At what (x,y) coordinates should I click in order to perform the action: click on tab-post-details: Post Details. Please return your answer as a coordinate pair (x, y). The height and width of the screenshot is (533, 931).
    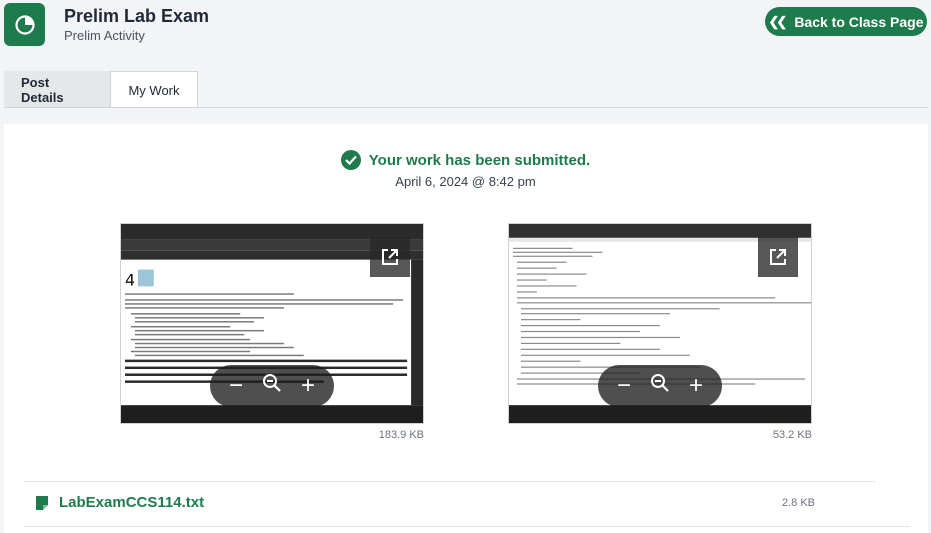
    Looking at the image, I should click on (57, 89).